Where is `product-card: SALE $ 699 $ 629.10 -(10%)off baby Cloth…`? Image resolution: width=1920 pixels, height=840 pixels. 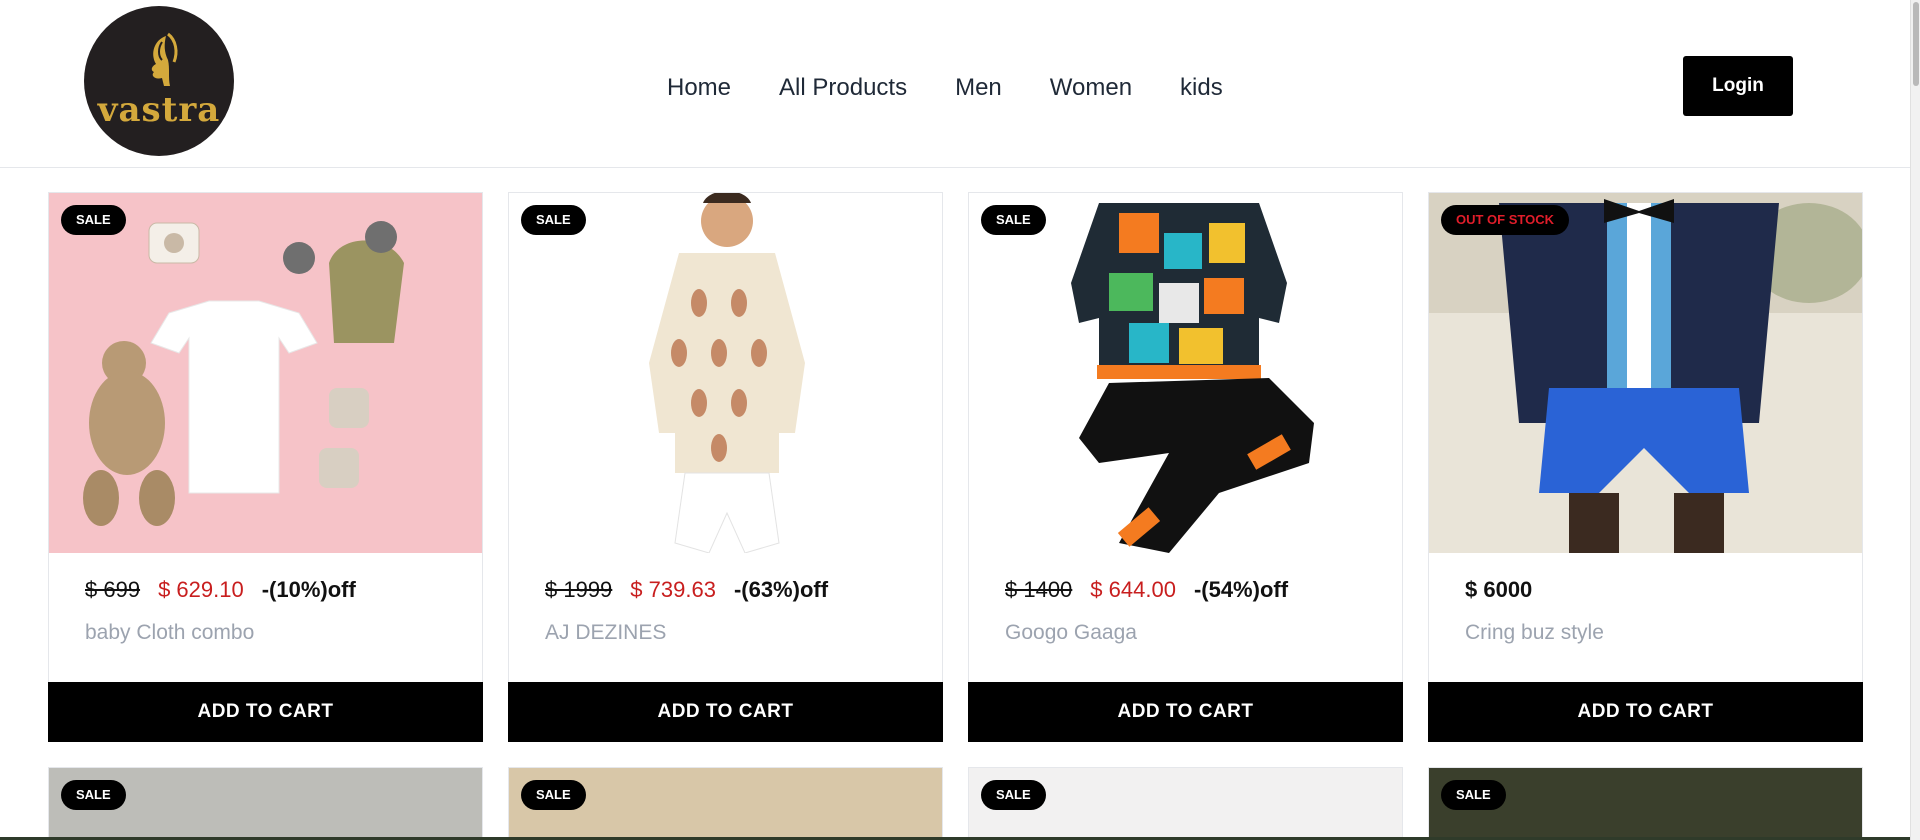 product-card: SALE $ 699 $ 629.10 -(10%)off baby Cloth… is located at coordinates (265, 467).